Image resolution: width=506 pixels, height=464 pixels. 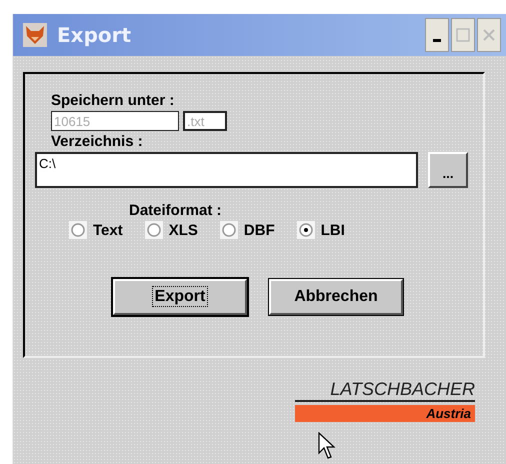 I want to click on country-banner: Austria, so click(x=385, y=413).